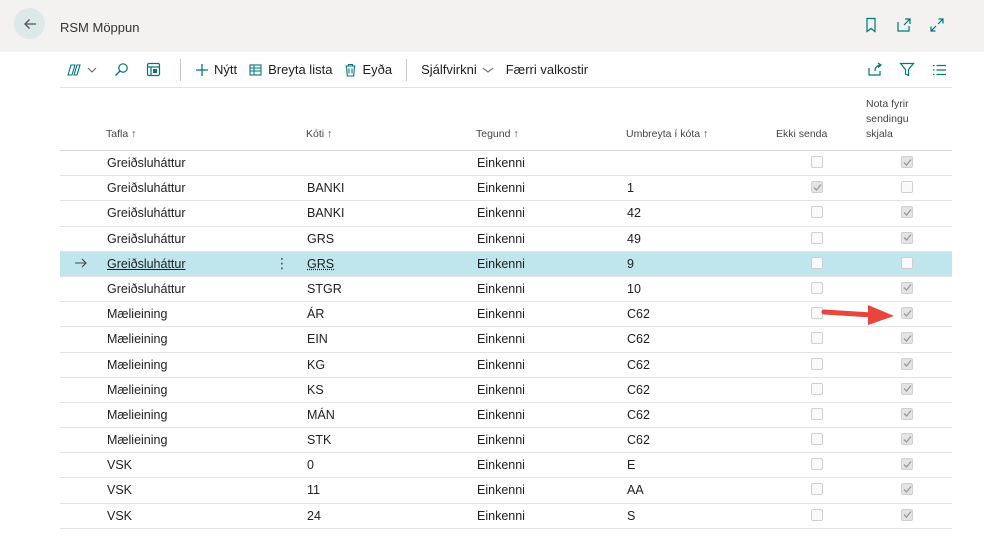 The image size is (984, 543). I want to click on column-header-umbreyta: Umbreyta í kóta ↑, so click(667, 134).